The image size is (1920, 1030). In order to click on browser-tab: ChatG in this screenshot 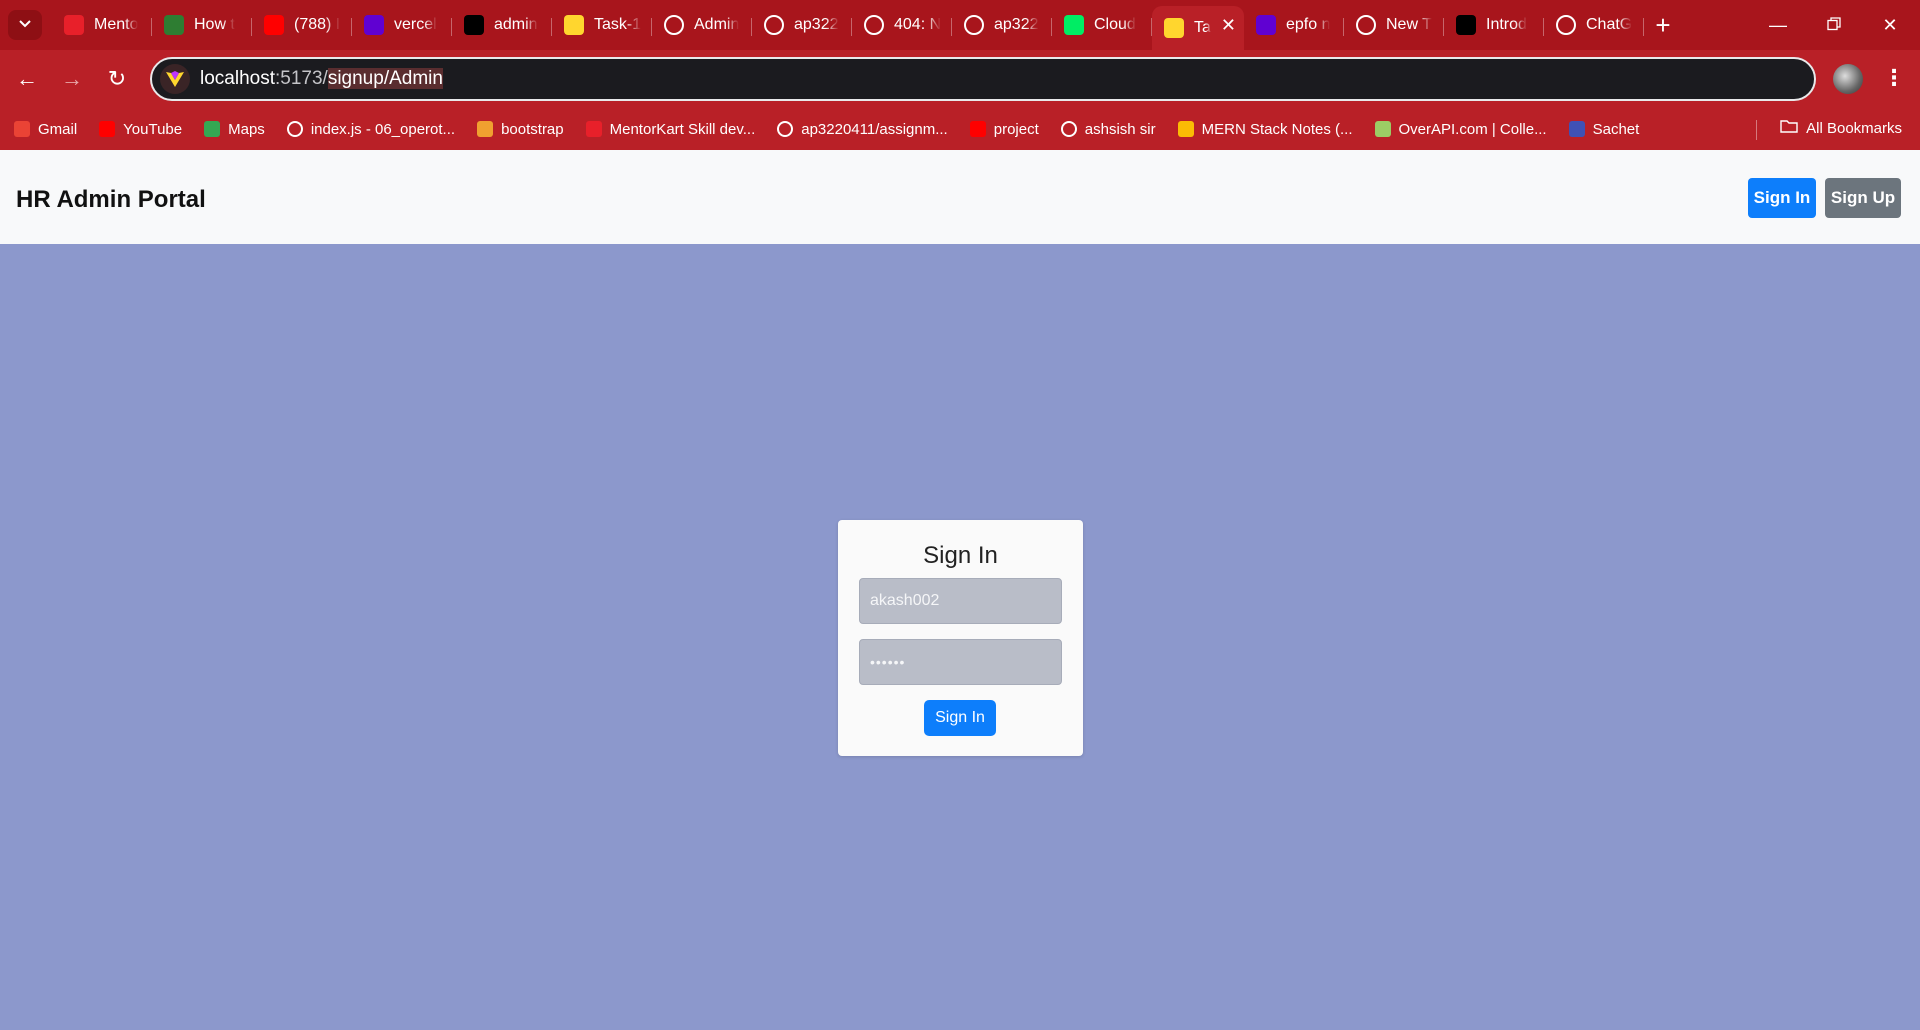, I will do `click(1594, 25)`.